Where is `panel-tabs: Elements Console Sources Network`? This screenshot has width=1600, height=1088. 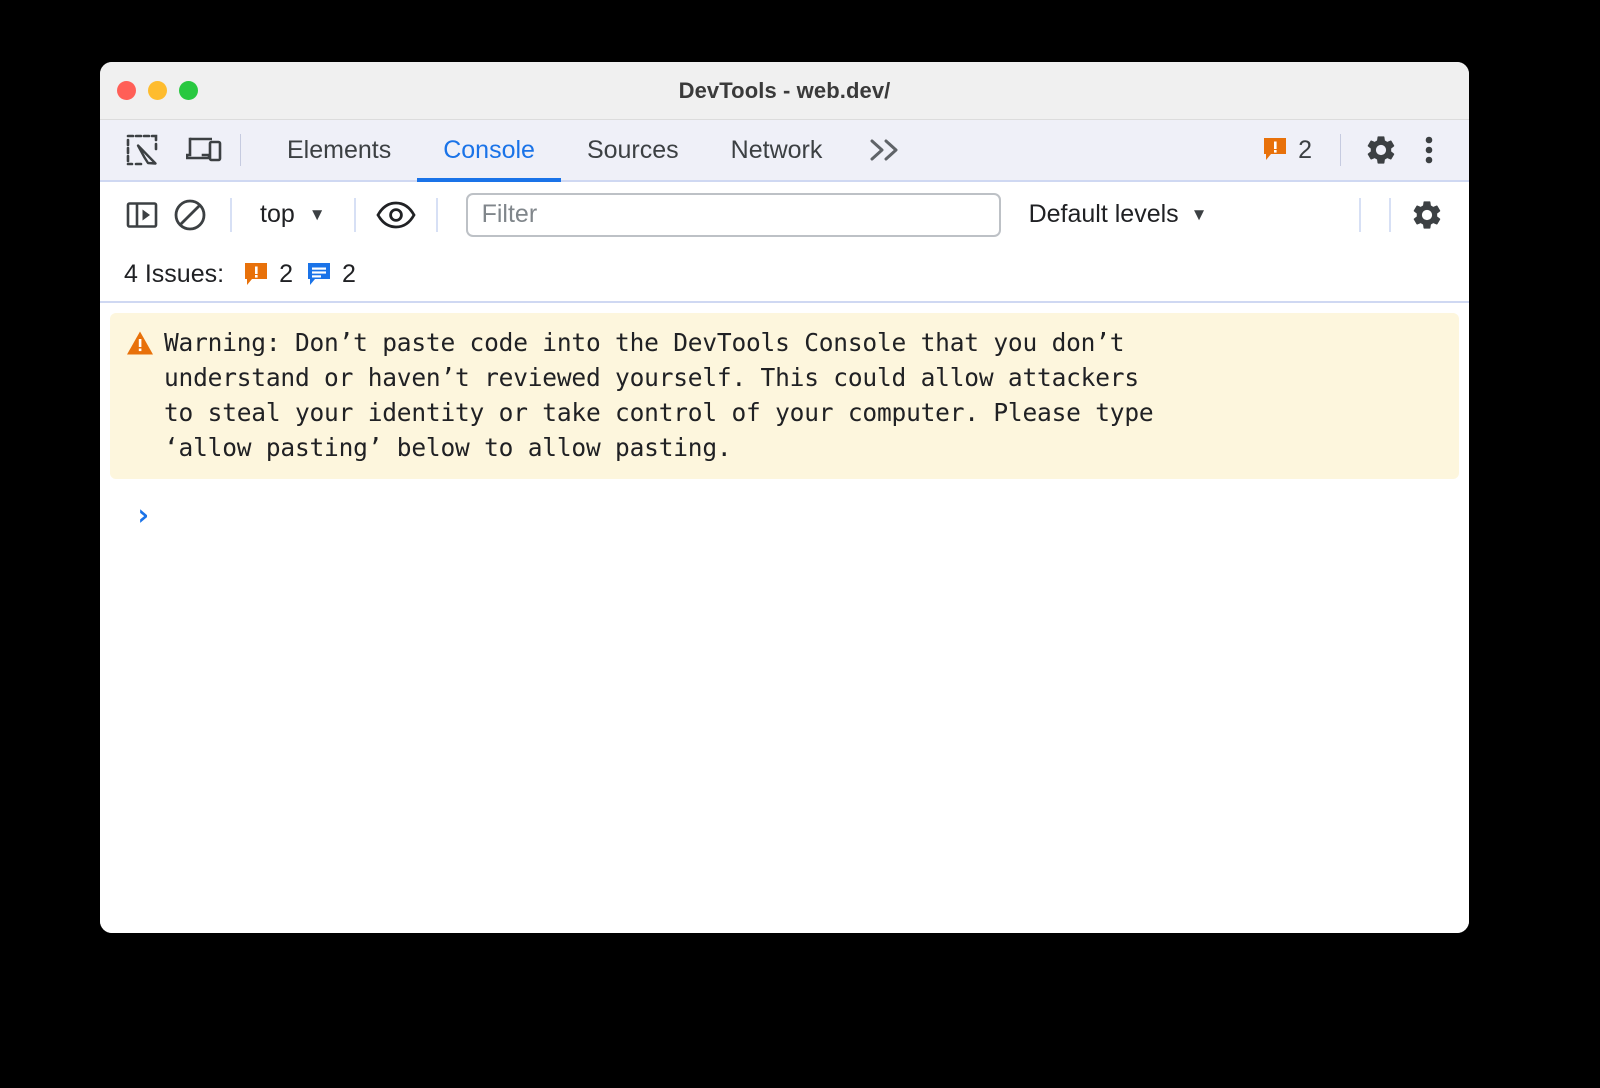
panel-tabs: Elements Console Sources Network is located at coordinates (592, 151).